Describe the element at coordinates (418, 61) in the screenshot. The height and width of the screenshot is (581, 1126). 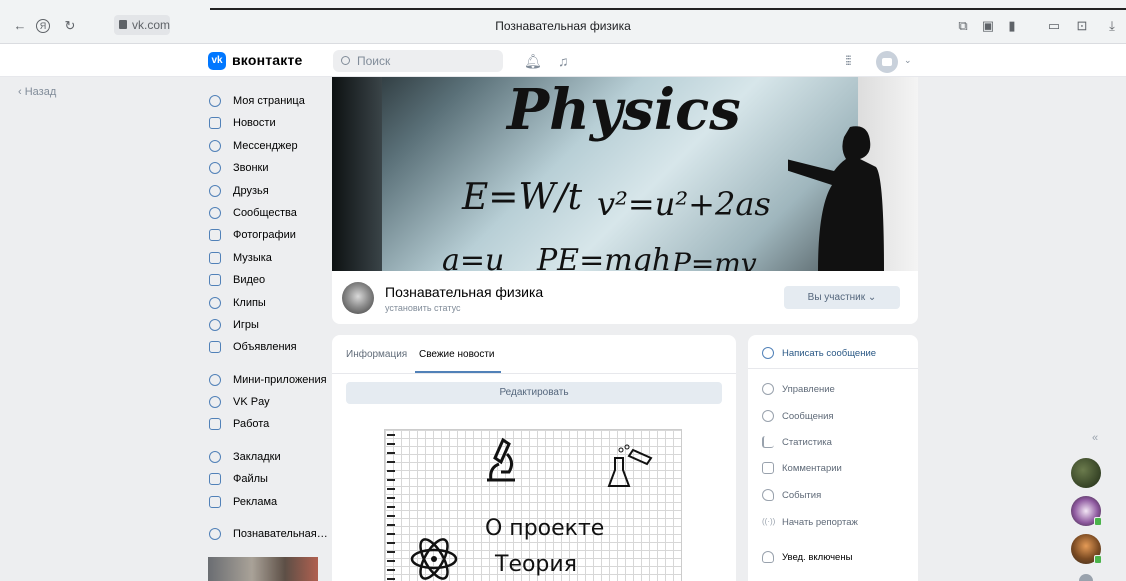
I see `search-input: Поиск` at that location.